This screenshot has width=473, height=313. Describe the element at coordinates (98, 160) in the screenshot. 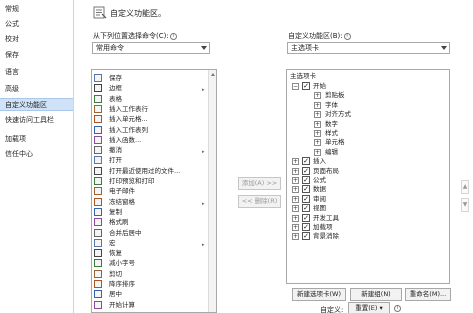

I see `open-icon` at that location.